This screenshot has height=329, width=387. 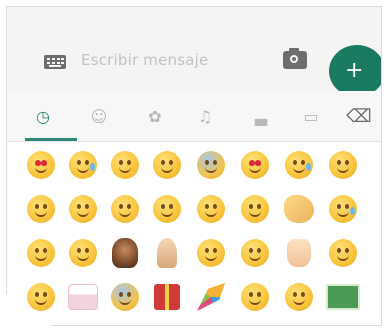 What do you see at coordinates (211, 209) in the screenshot?
I see `emoji-surprised-face` at bounding box center [211, 209].